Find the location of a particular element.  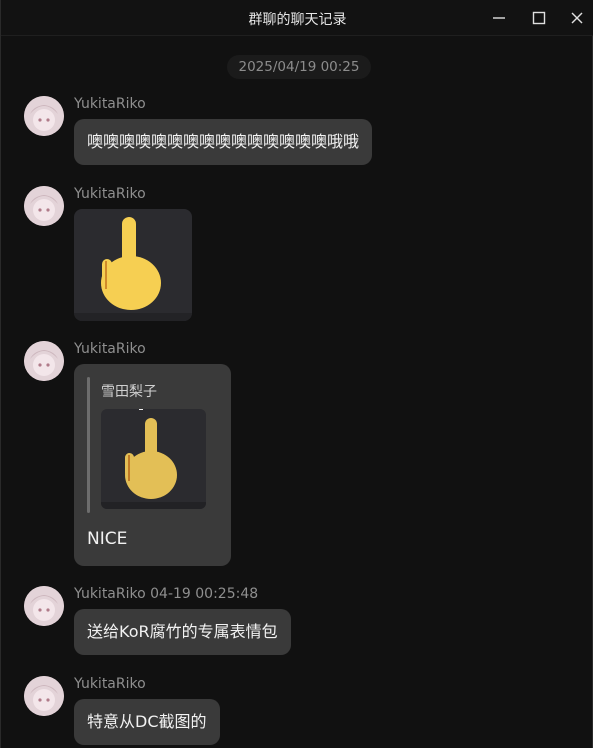

message-bubble: 送给KoR腐竹的专属表情包 is located at coordinates (182, 632).